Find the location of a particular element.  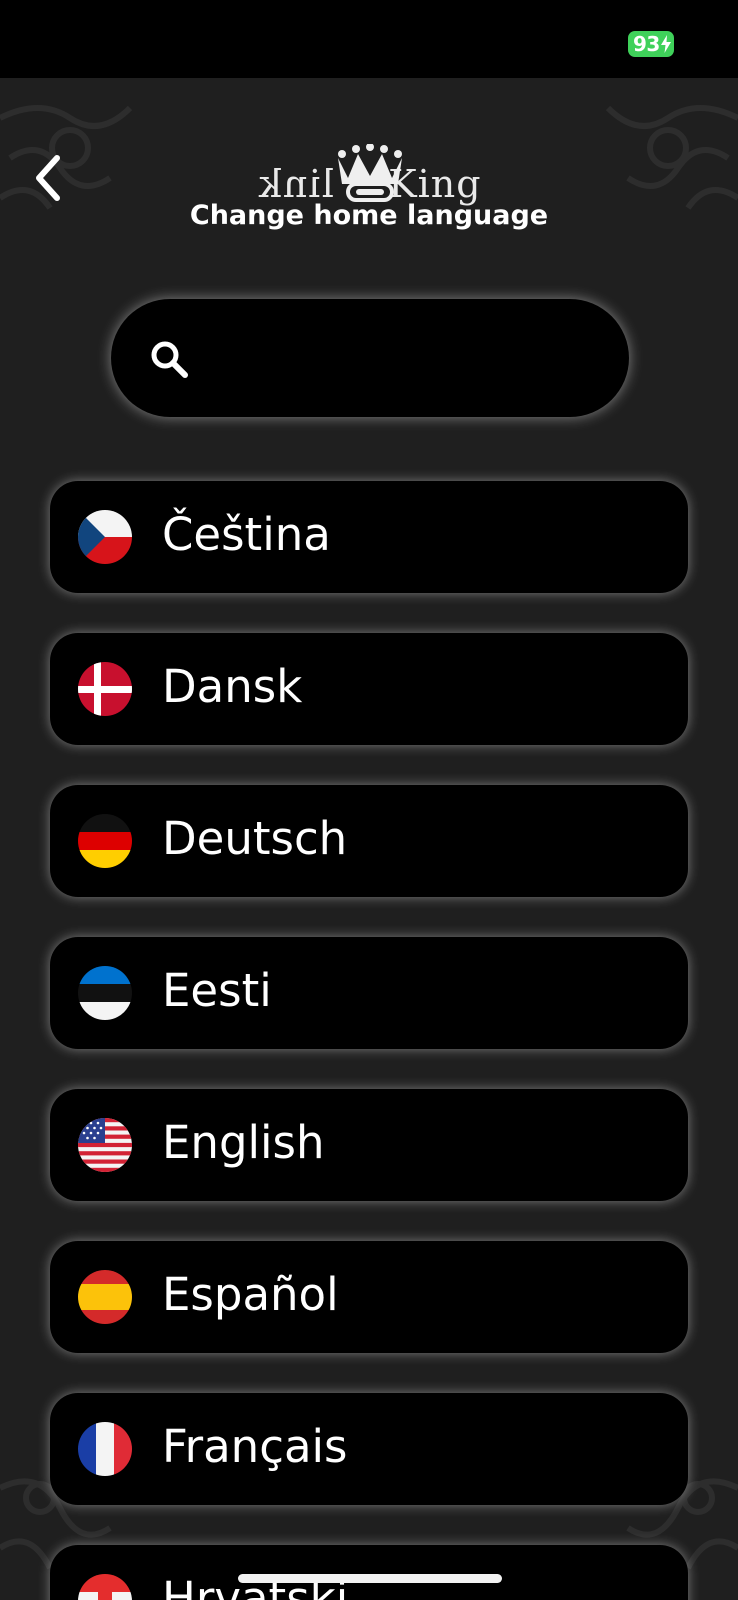

language-label: Español is located at coordinates (250, 1294).